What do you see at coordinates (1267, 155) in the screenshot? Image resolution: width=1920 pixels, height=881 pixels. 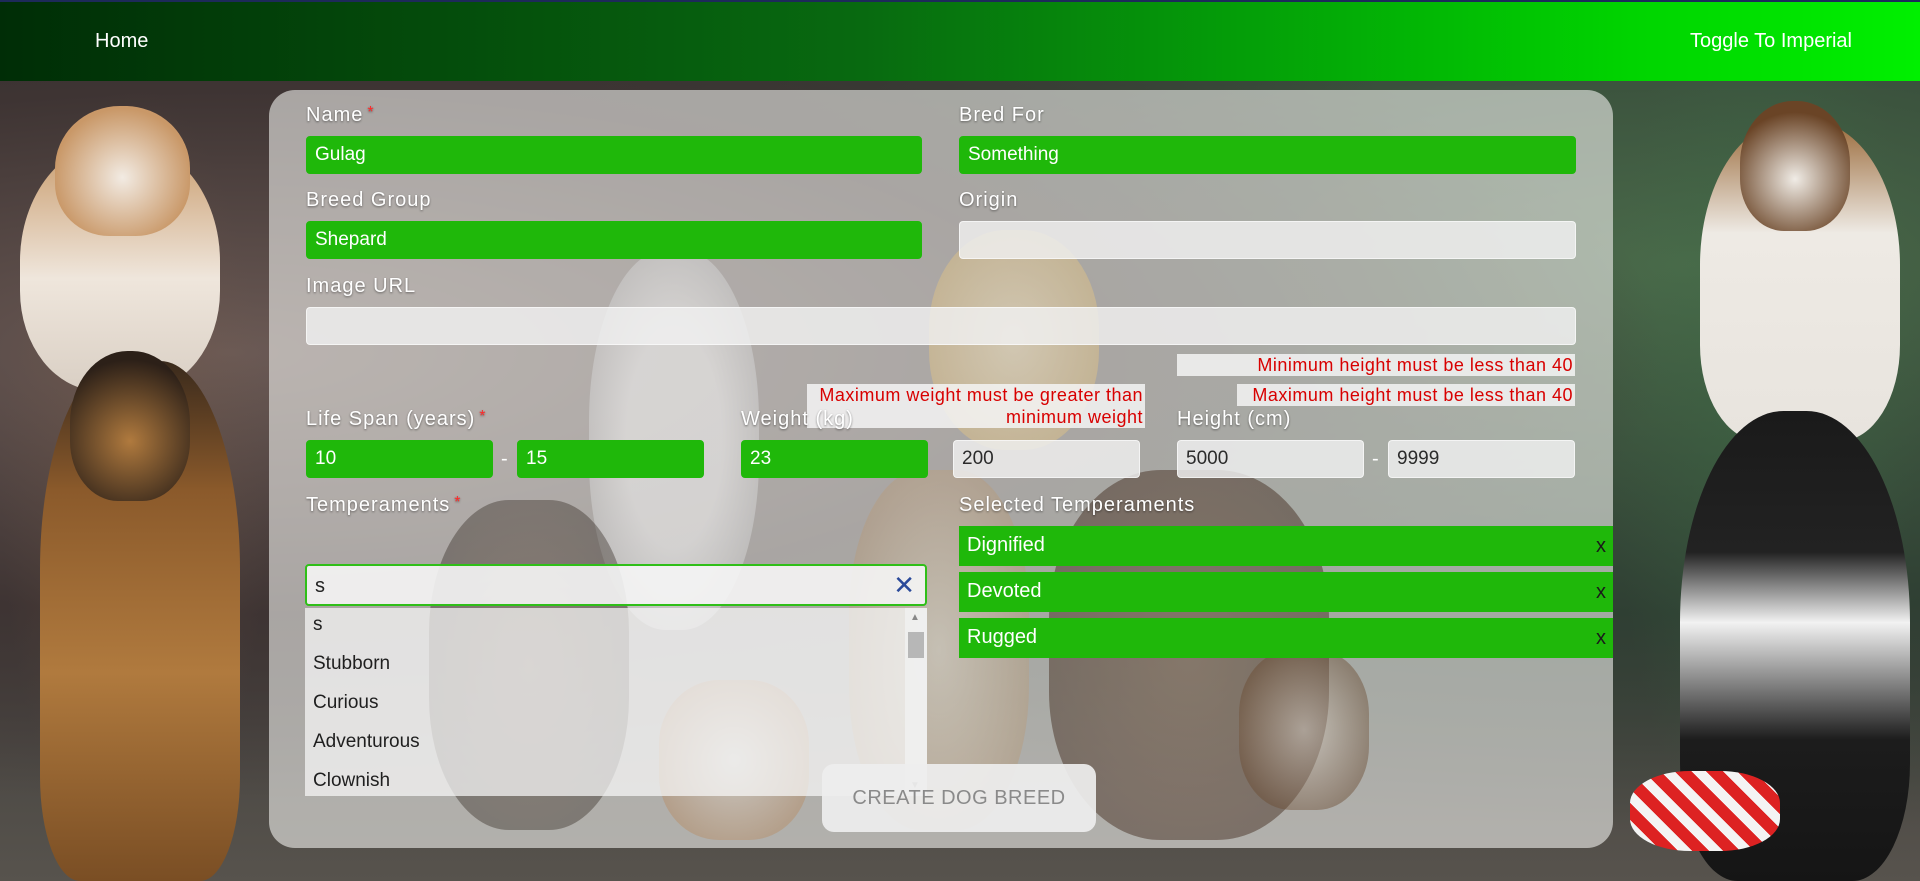 I see `bred-for-input` at bounding box center [1267, 155].